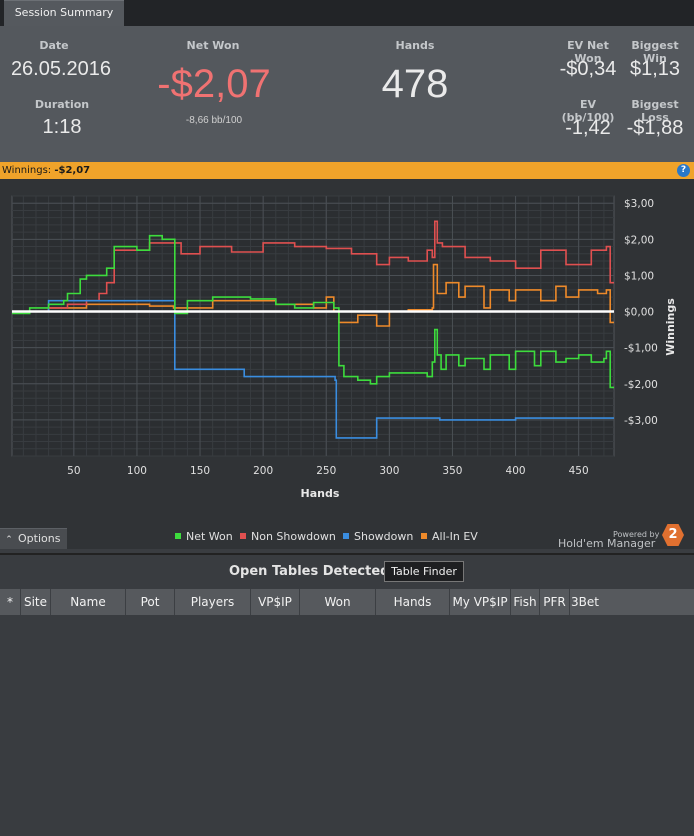 The width and height of the screenshot is (694, 836). What do you see at coordinates (9, 540) in the screenshot?
I see `caret-up-icon: ⌃` at bounding box center [9, 540].